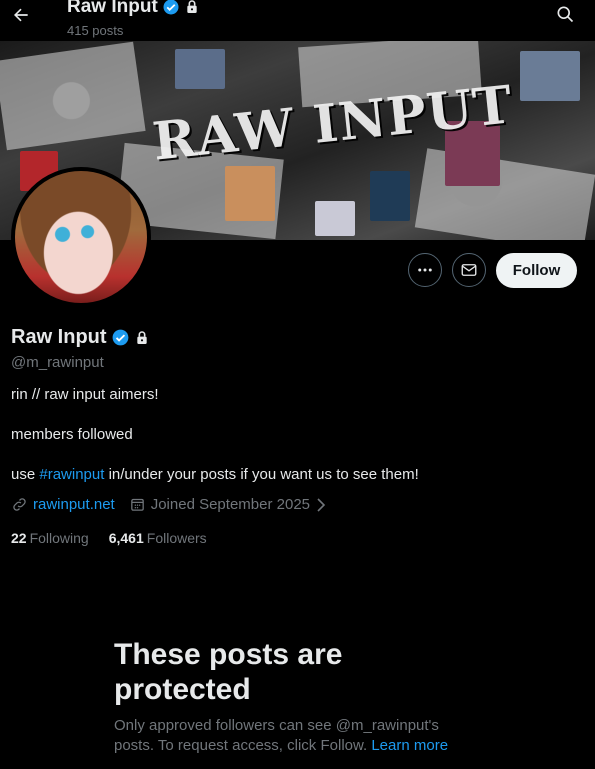 This screenshot has width=595, height=769. I want to click on avatar, so click(81, 237).